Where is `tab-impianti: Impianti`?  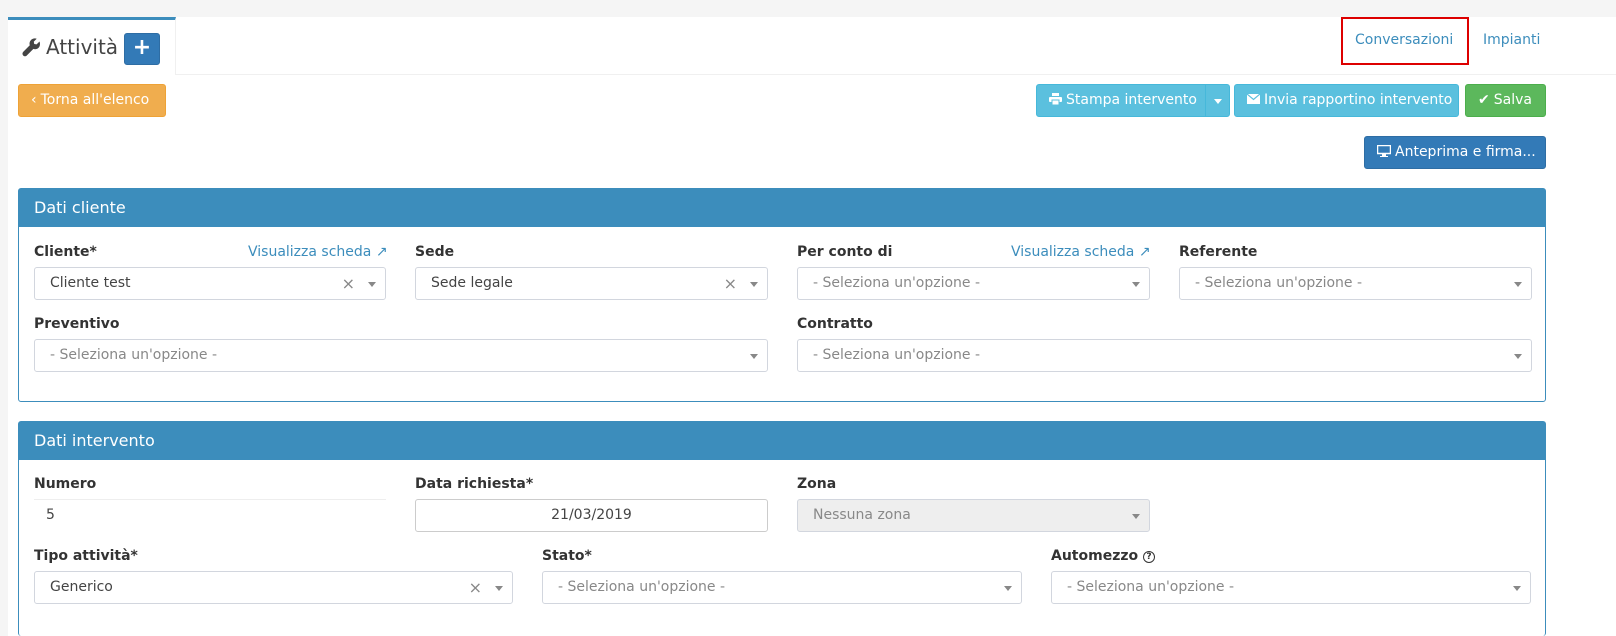
tab-impianti: Impianti is located at coordinates (1511, 40).